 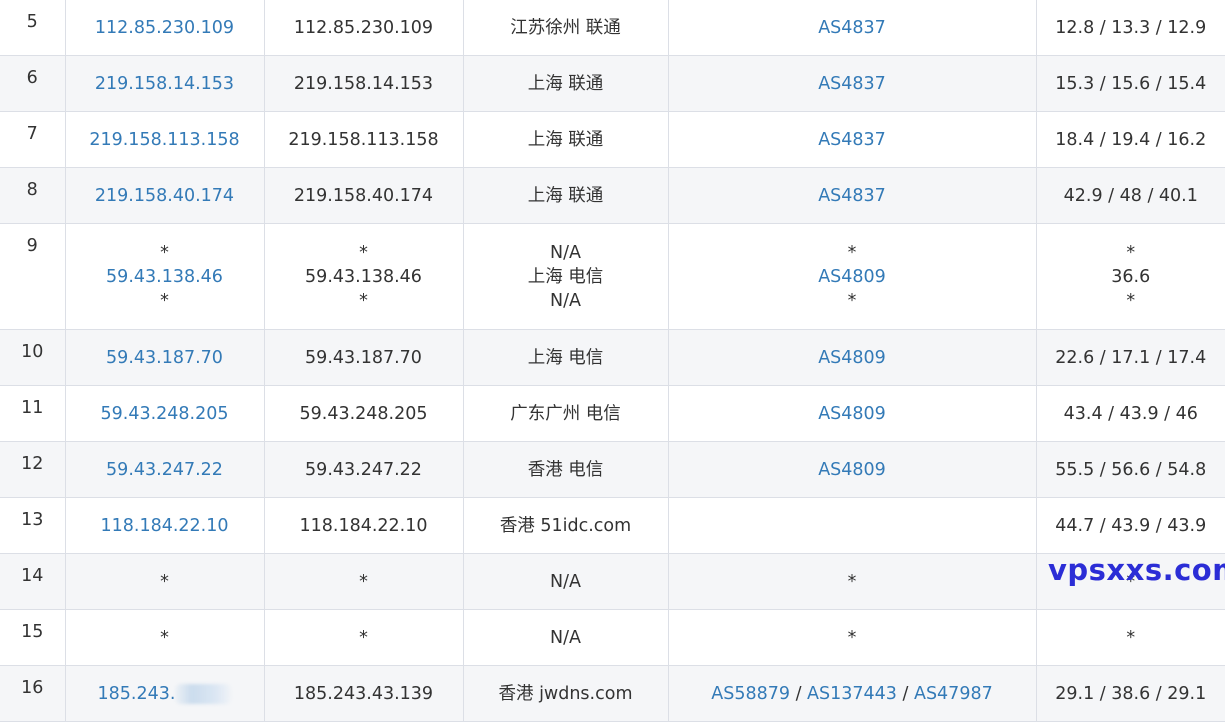 I want to click on hostname-text: 185.243.43.139, so click(x=364, y=694).